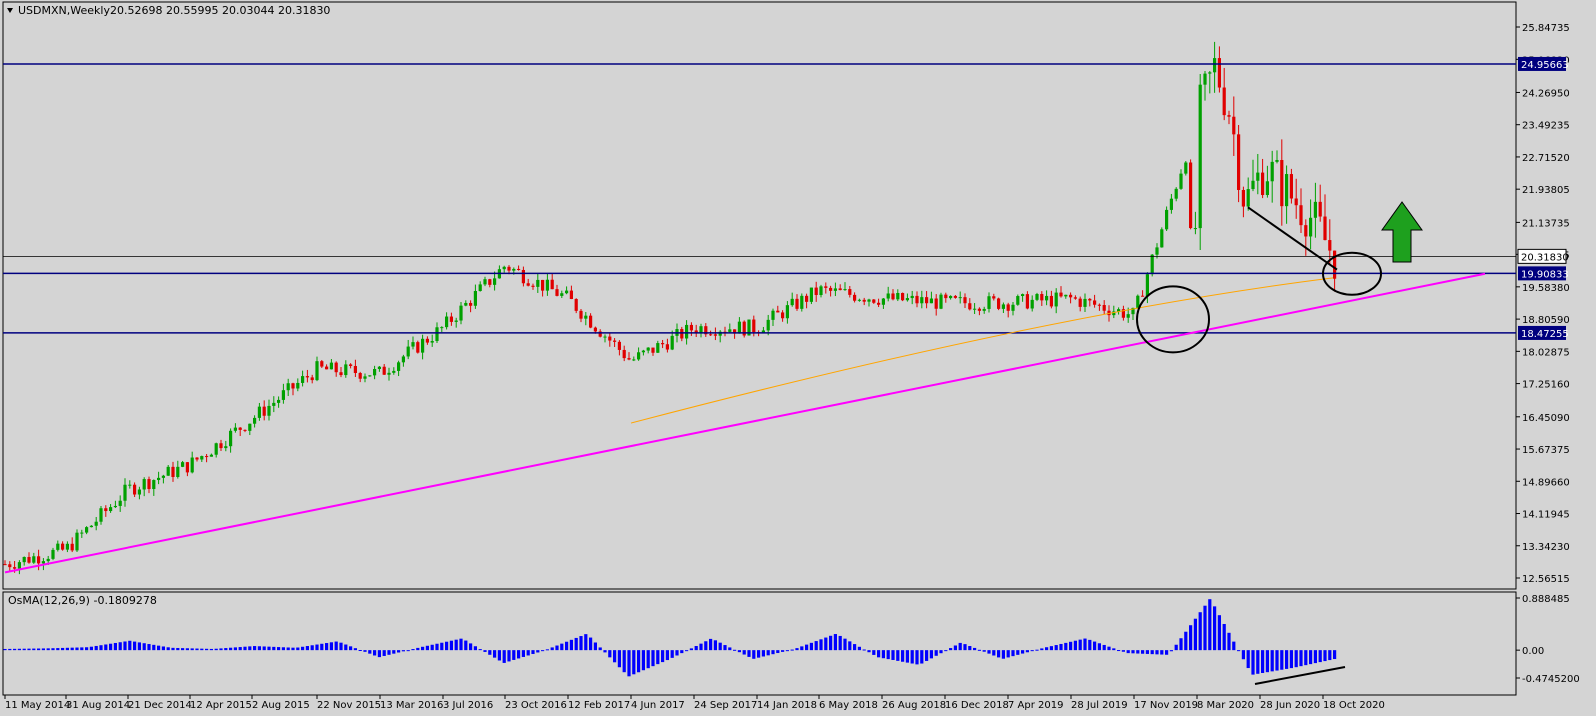 The width and height of the screenshot is (1596, 720). I want to click on ohlc-values: 20.52698 20.55995 20.03044 20.31830, so click(220, 10).